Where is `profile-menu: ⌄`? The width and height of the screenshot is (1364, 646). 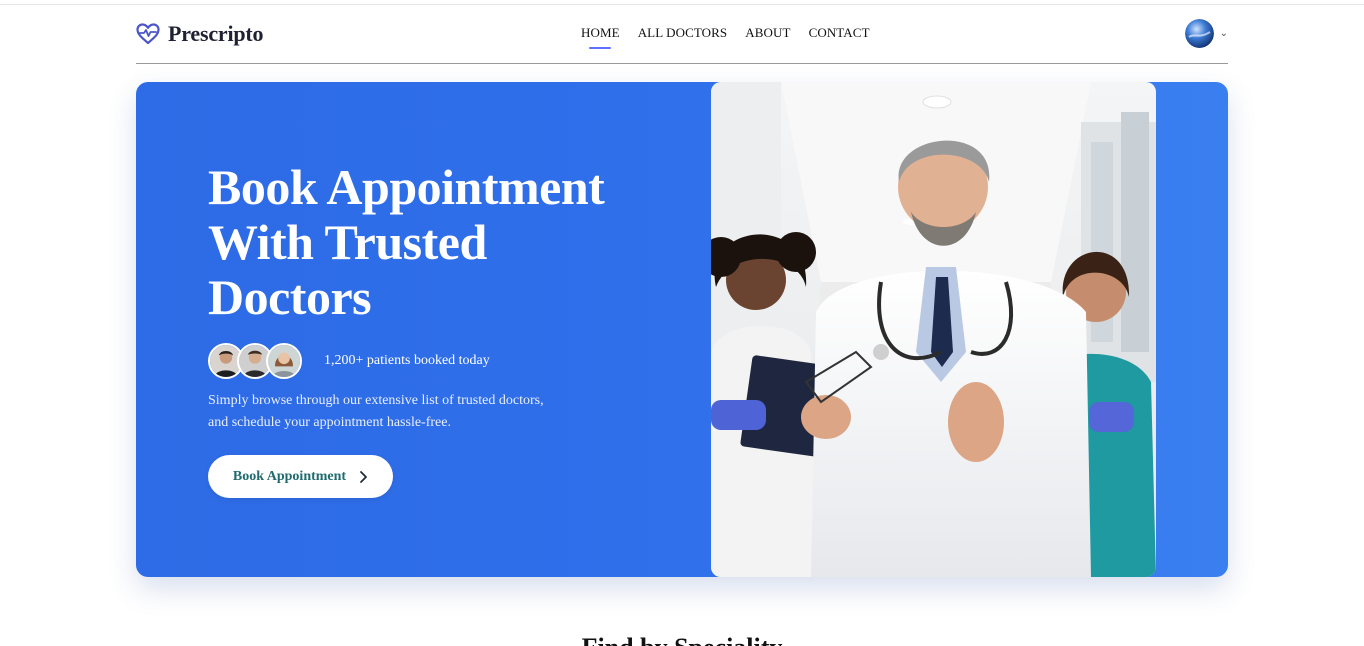 profile-menu: ⌄ is located at coordinates (1206, 33).